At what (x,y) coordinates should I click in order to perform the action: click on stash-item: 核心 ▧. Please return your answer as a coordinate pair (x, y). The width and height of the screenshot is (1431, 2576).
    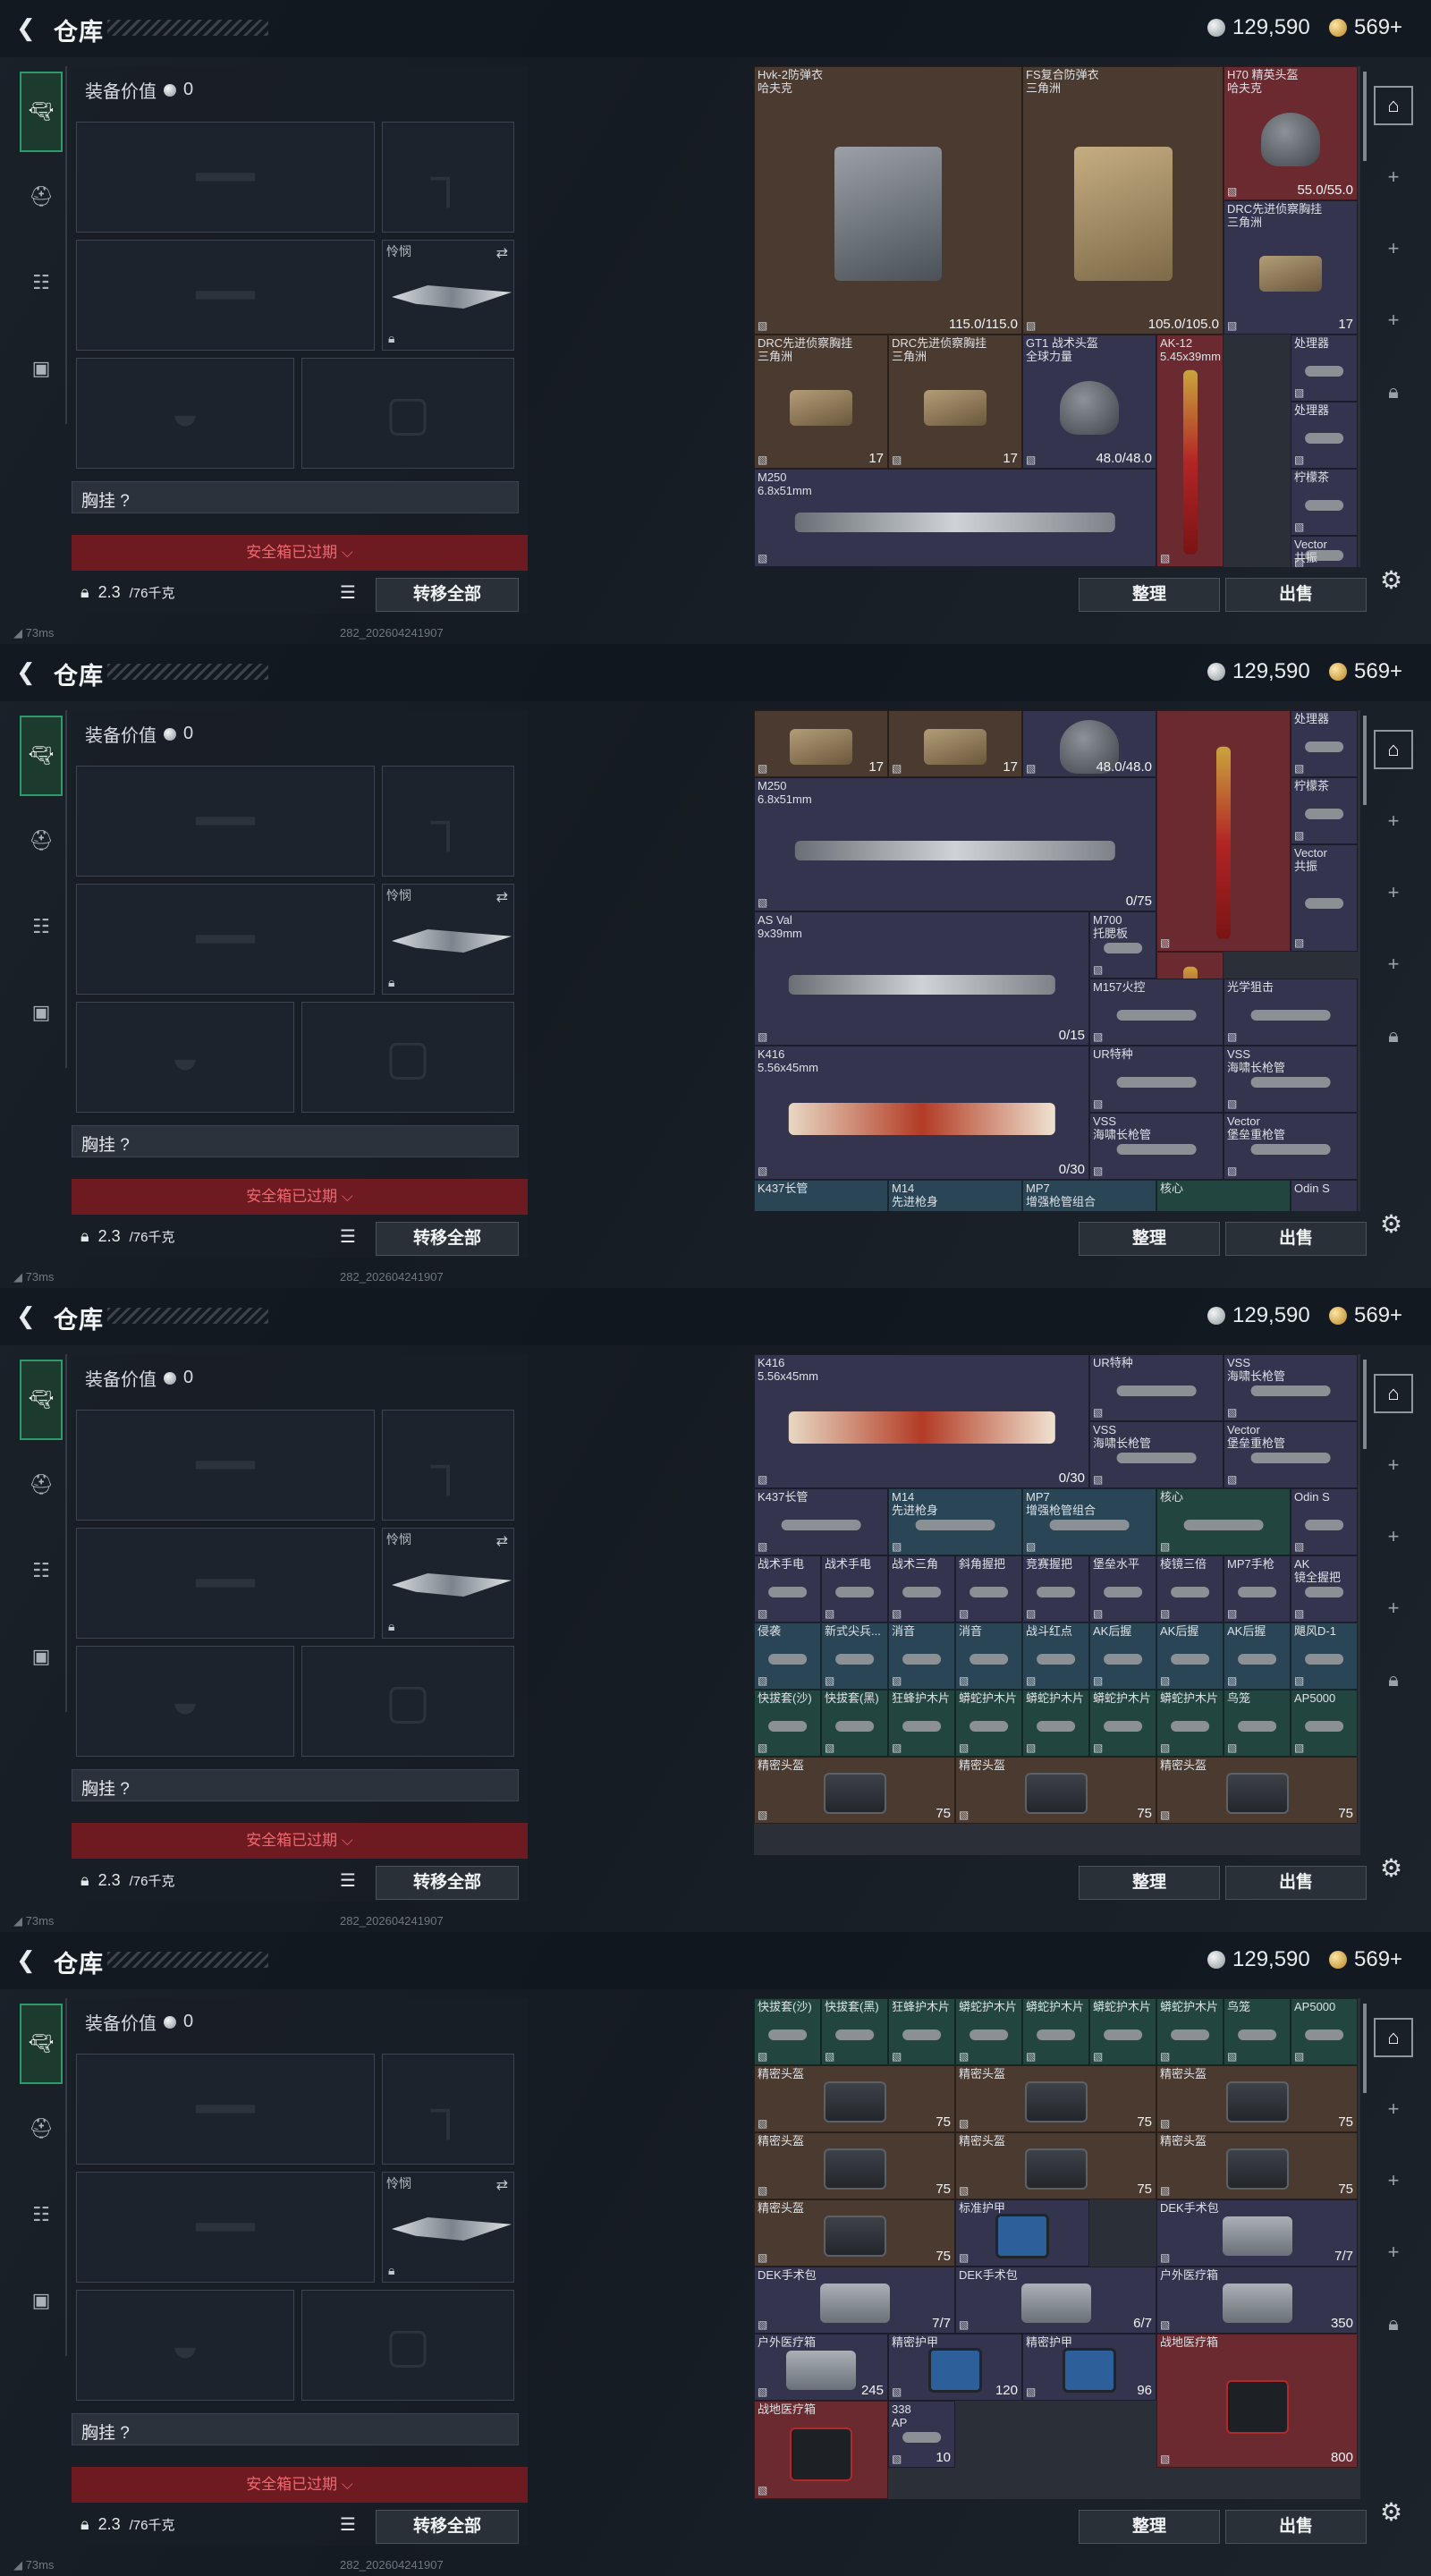
    Looking at the image, I should click on (1224, 1521).